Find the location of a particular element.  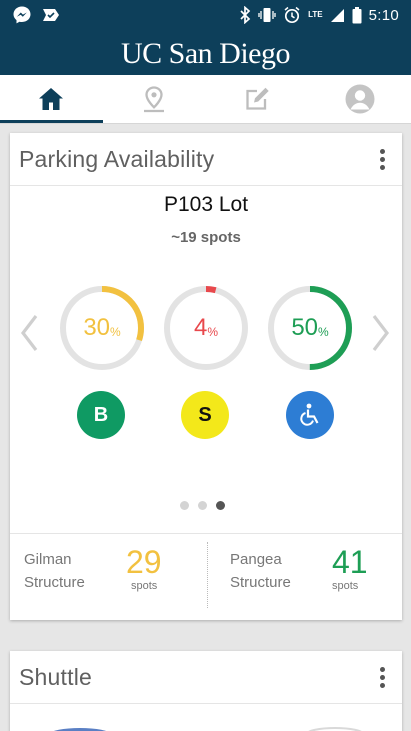

parking-card-header: Parking Availability is located at coordinates (206, 159).